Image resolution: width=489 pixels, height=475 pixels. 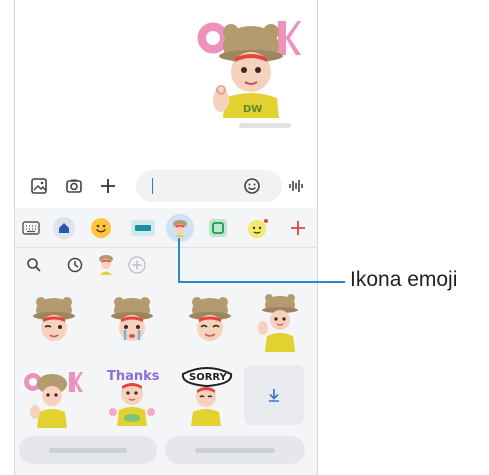 I want to click on avatar-thanks-sticker: Thanks, so click(x=132, y=395).